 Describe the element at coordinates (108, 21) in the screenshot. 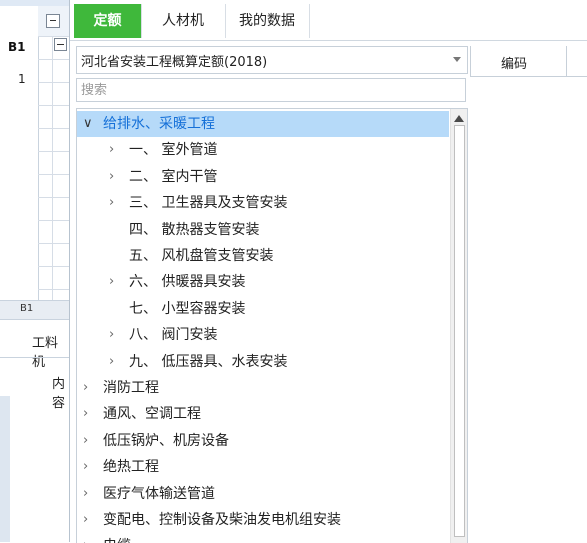

I see `tab-quota: 定额` at that location.